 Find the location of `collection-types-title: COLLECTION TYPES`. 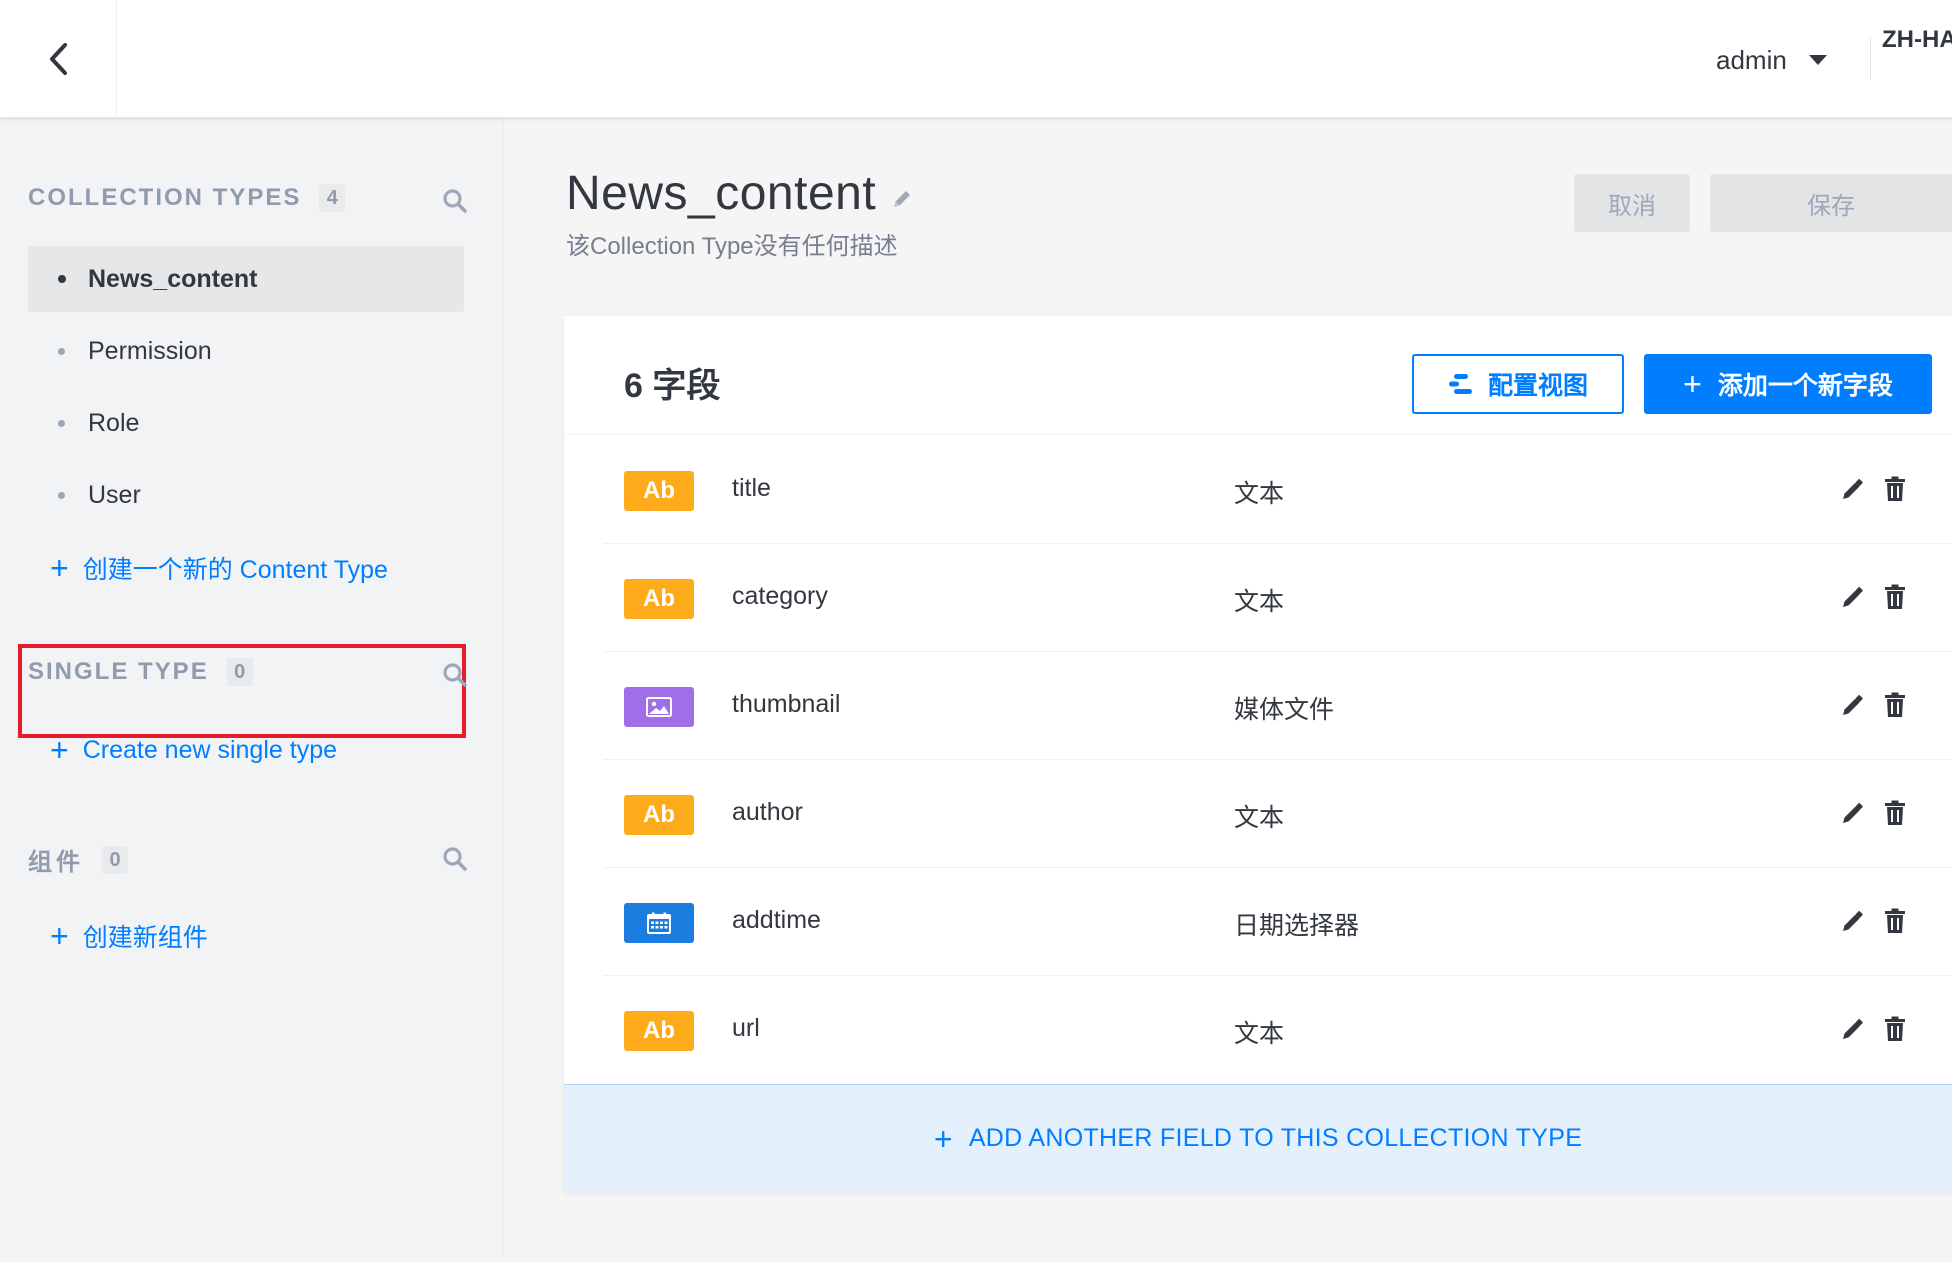

collection-types-title: COLLECTION TYPES is located at coordinates (165, 197).